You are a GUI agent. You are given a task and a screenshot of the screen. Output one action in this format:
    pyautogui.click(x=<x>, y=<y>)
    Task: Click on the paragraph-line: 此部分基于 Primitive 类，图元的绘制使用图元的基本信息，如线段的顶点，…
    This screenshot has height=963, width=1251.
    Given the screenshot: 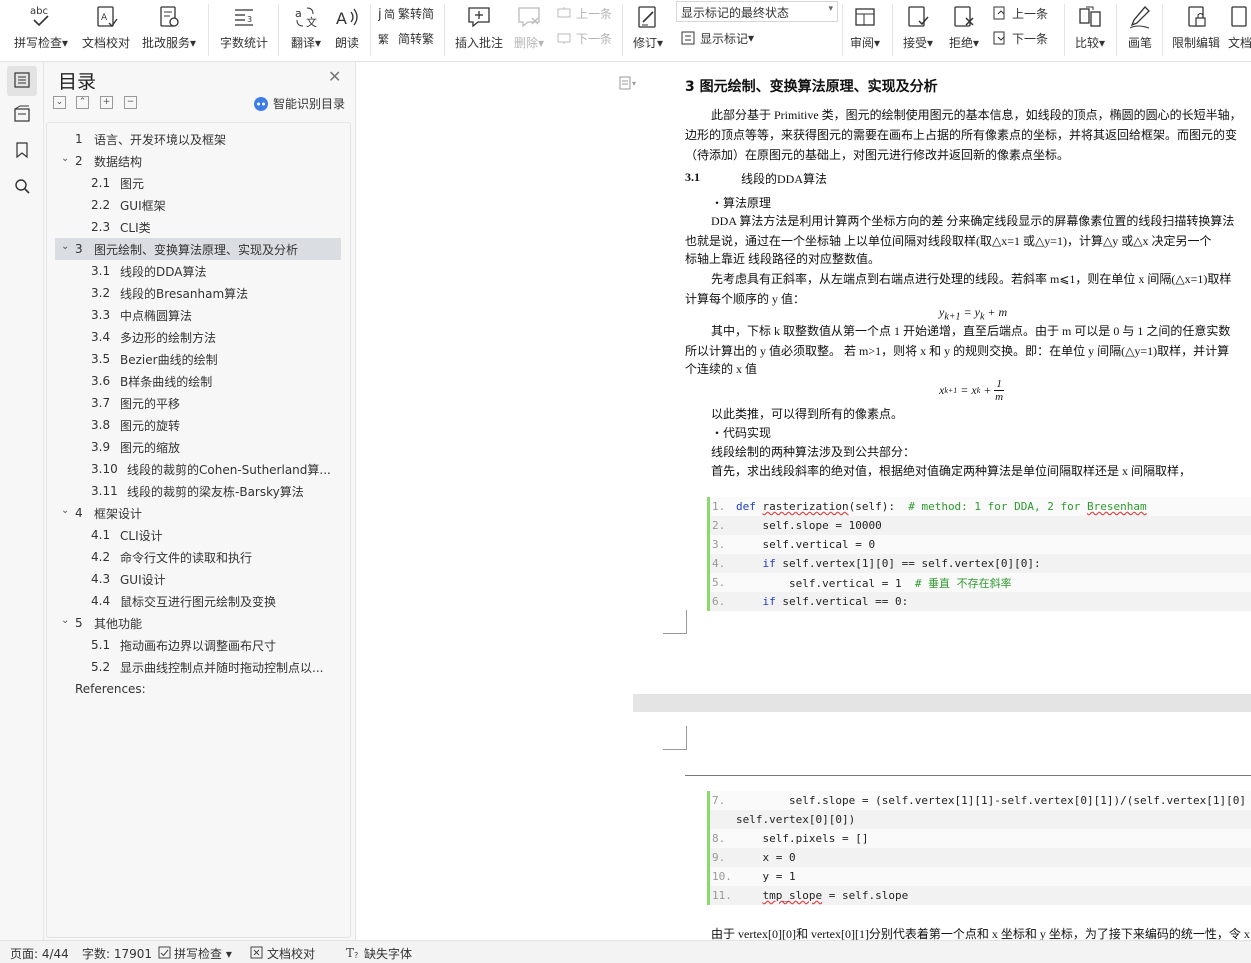 What is the action you would take?
    pyautogui.click(x=976, y=115)
    